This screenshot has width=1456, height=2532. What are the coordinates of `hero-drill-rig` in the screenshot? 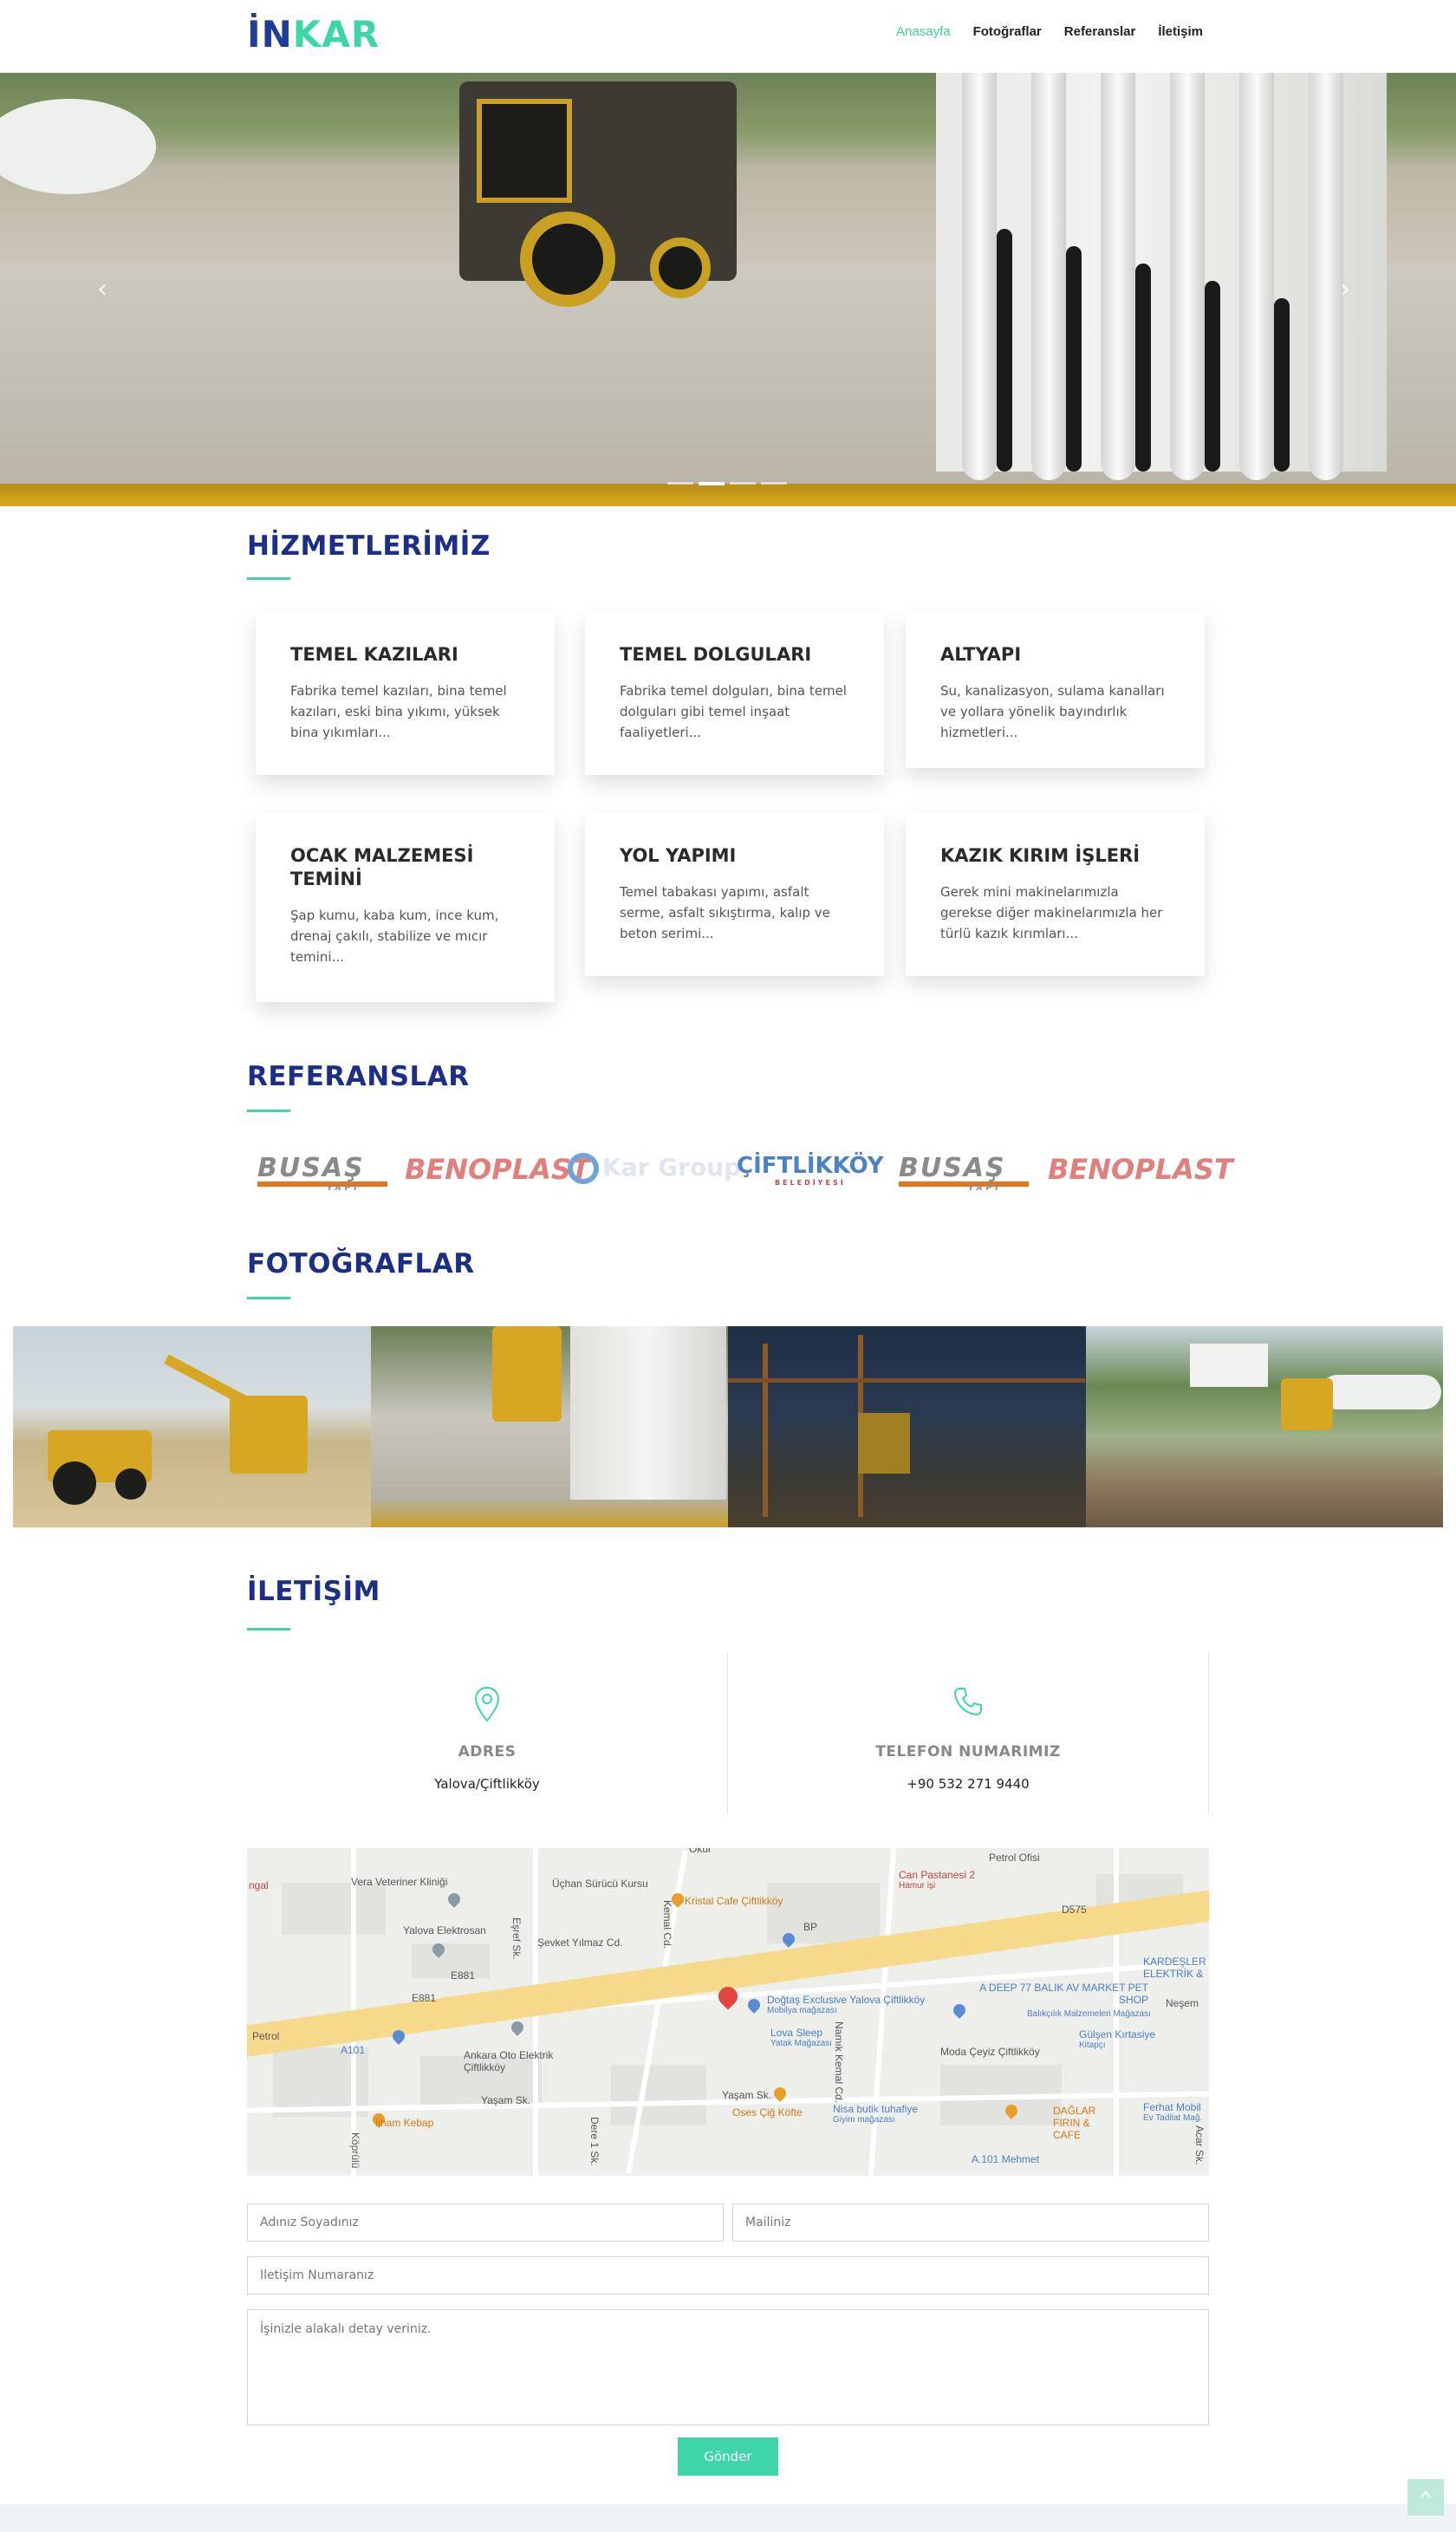 It's located at (1161, 276).